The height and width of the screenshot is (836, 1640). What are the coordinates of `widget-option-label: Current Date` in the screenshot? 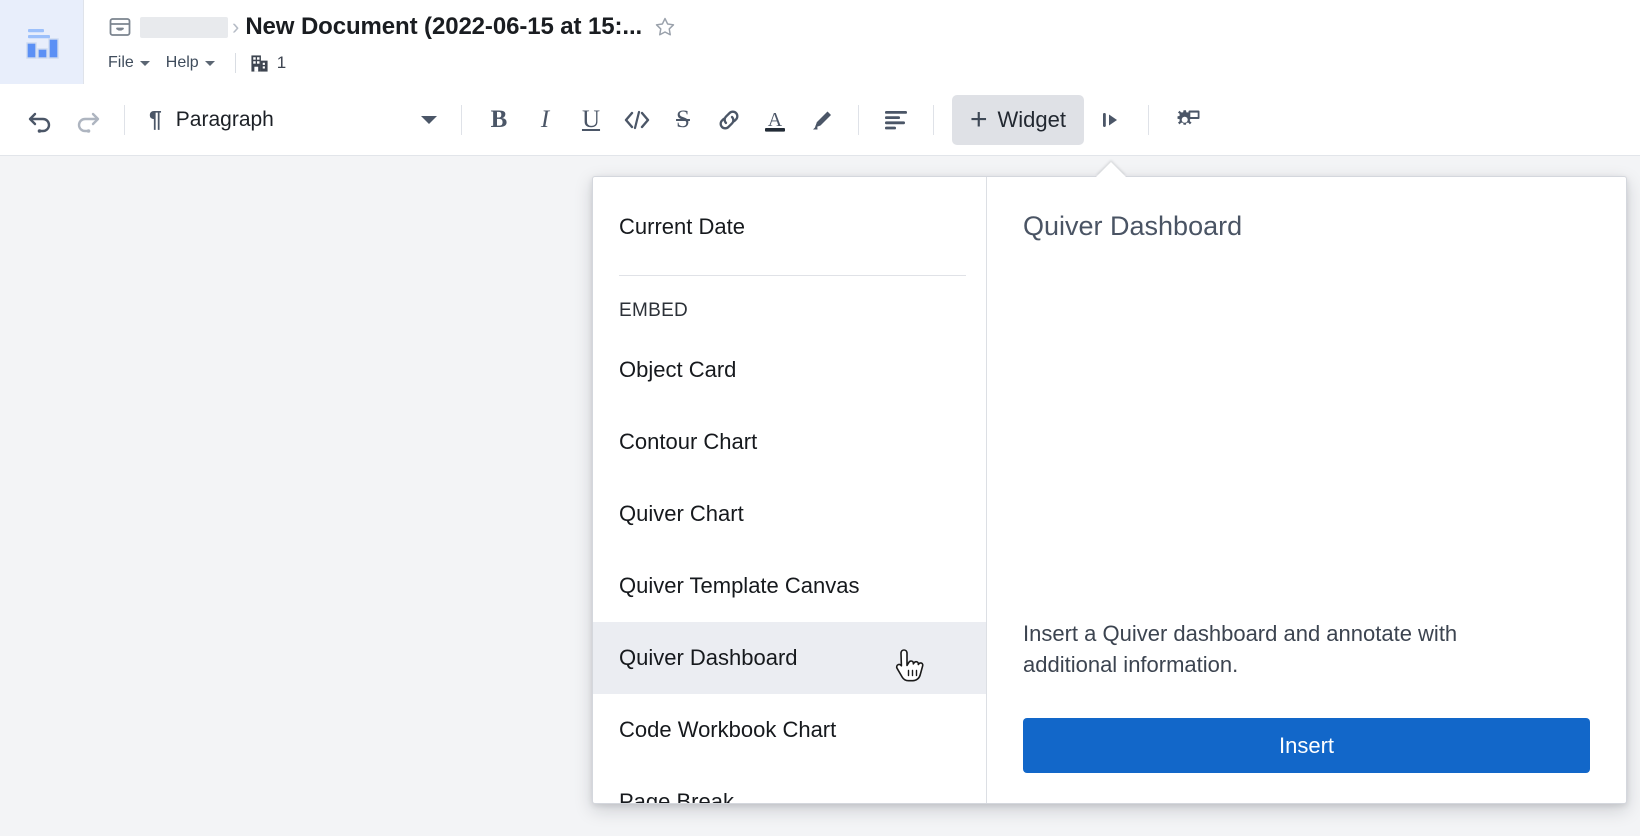 It's located at (682, 226).